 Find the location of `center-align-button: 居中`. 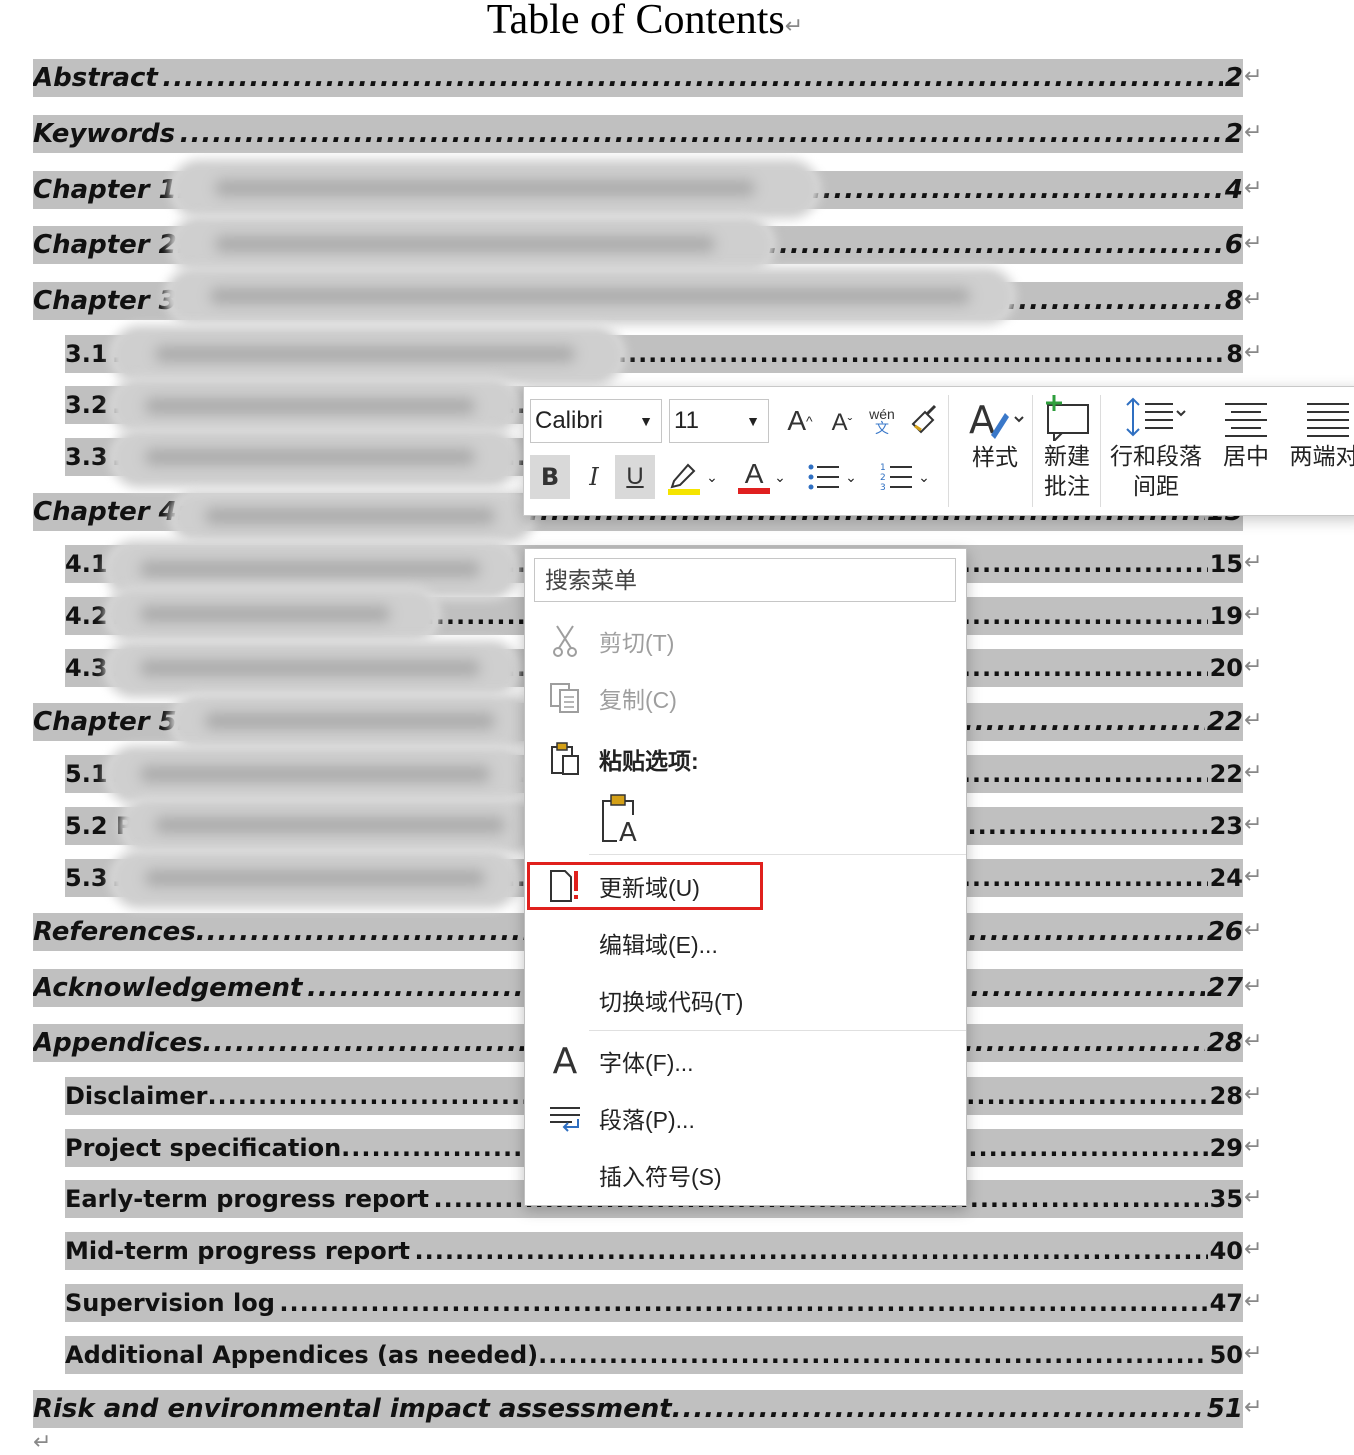

center-align-button: 居中 is located at coordinates (1246, 451).